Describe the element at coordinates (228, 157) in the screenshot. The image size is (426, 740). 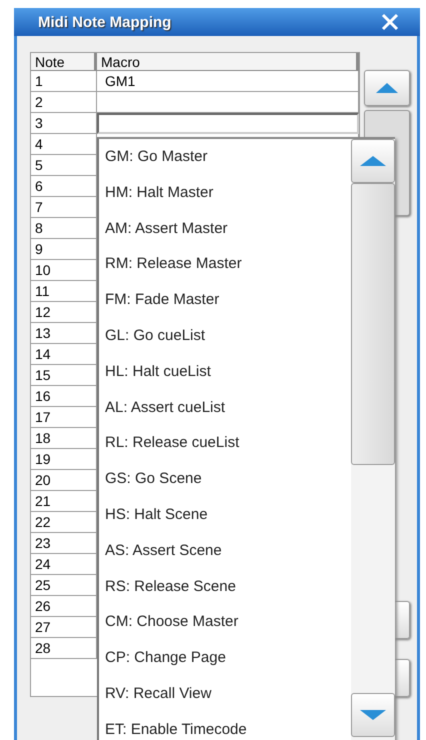
I see `dropdown-option: GM: Go Master` at that location.